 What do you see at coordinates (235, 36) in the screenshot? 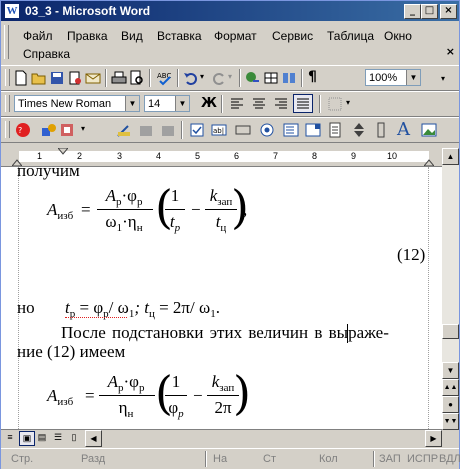
I see `menu-format: Формат` at bounding box center [235, 36].